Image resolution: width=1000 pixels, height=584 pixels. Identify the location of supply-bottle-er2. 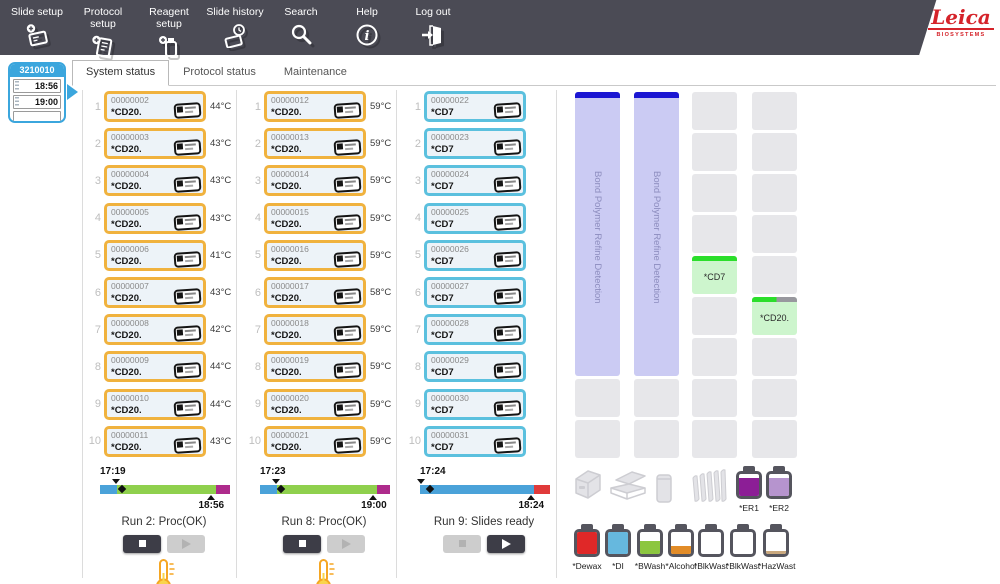
(779, 482).